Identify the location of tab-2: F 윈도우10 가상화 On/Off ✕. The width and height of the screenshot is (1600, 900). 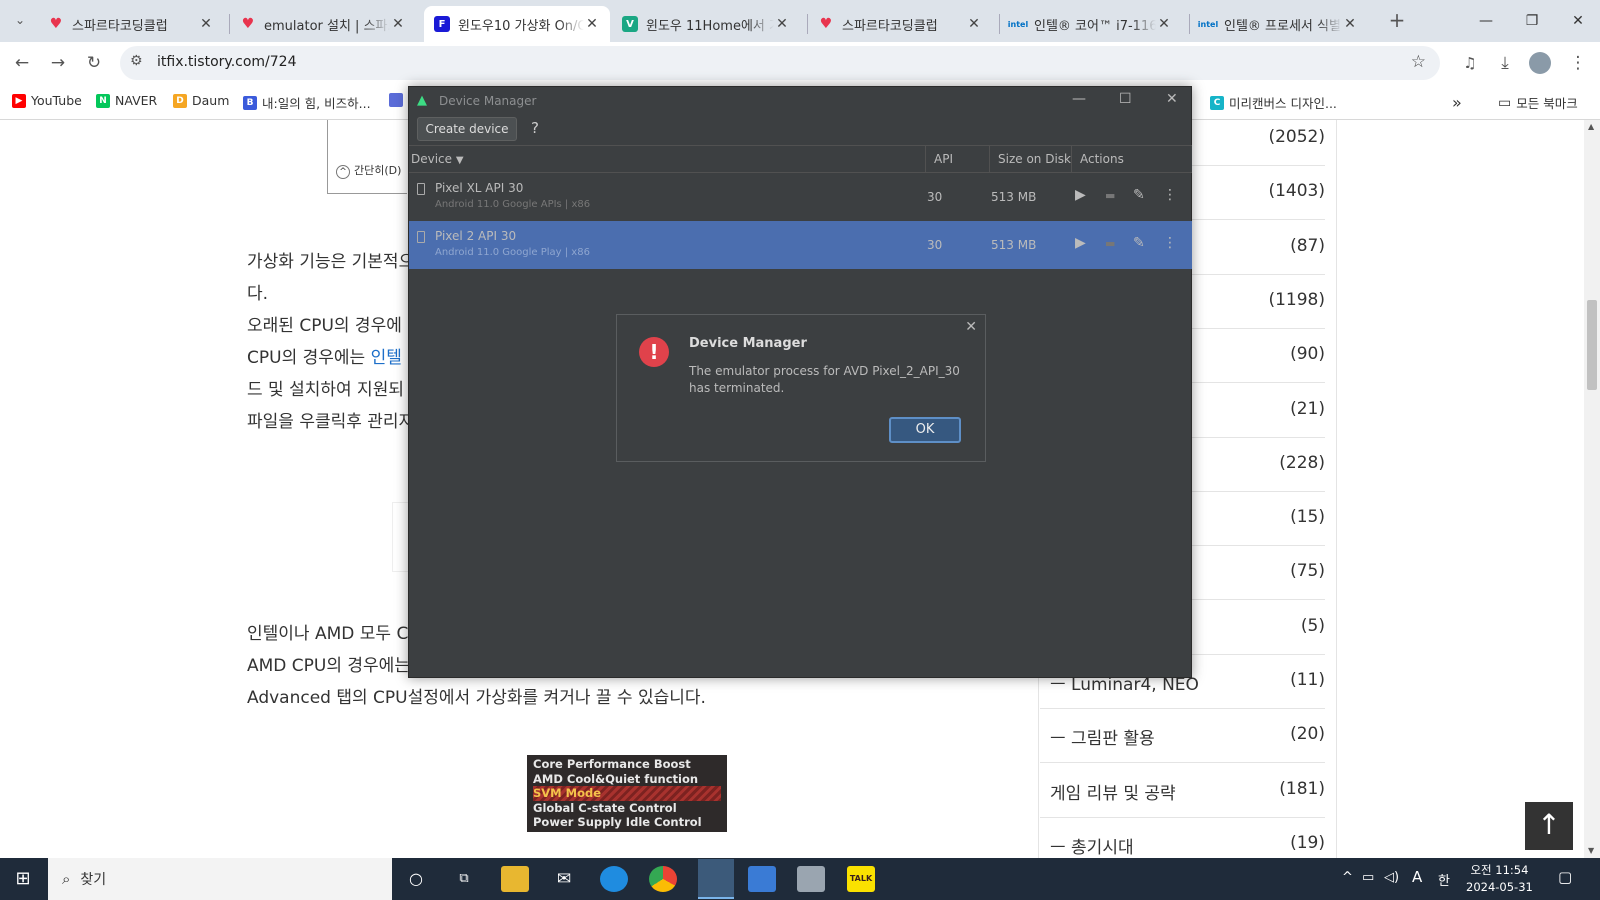
(517, 24).